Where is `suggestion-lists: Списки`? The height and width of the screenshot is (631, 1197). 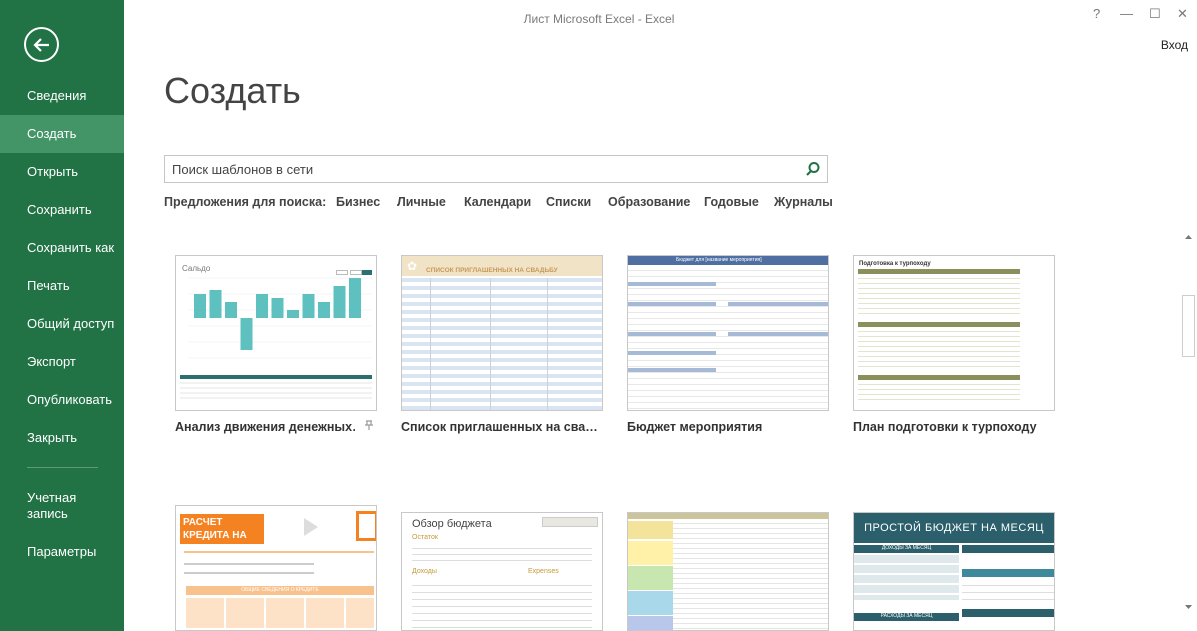
suggestion-lists: Списки is located at coordinates (568, 202).